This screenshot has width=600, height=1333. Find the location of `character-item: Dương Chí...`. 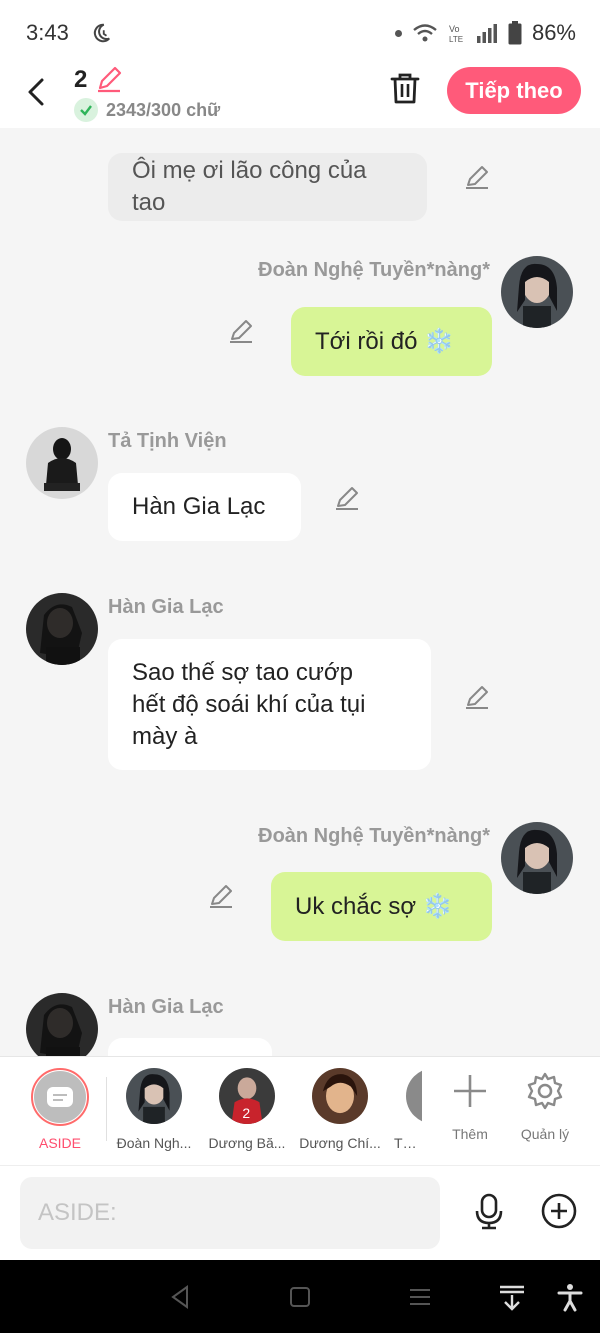

character-item: Dương Chí... is located at coordinates (340, 1109).